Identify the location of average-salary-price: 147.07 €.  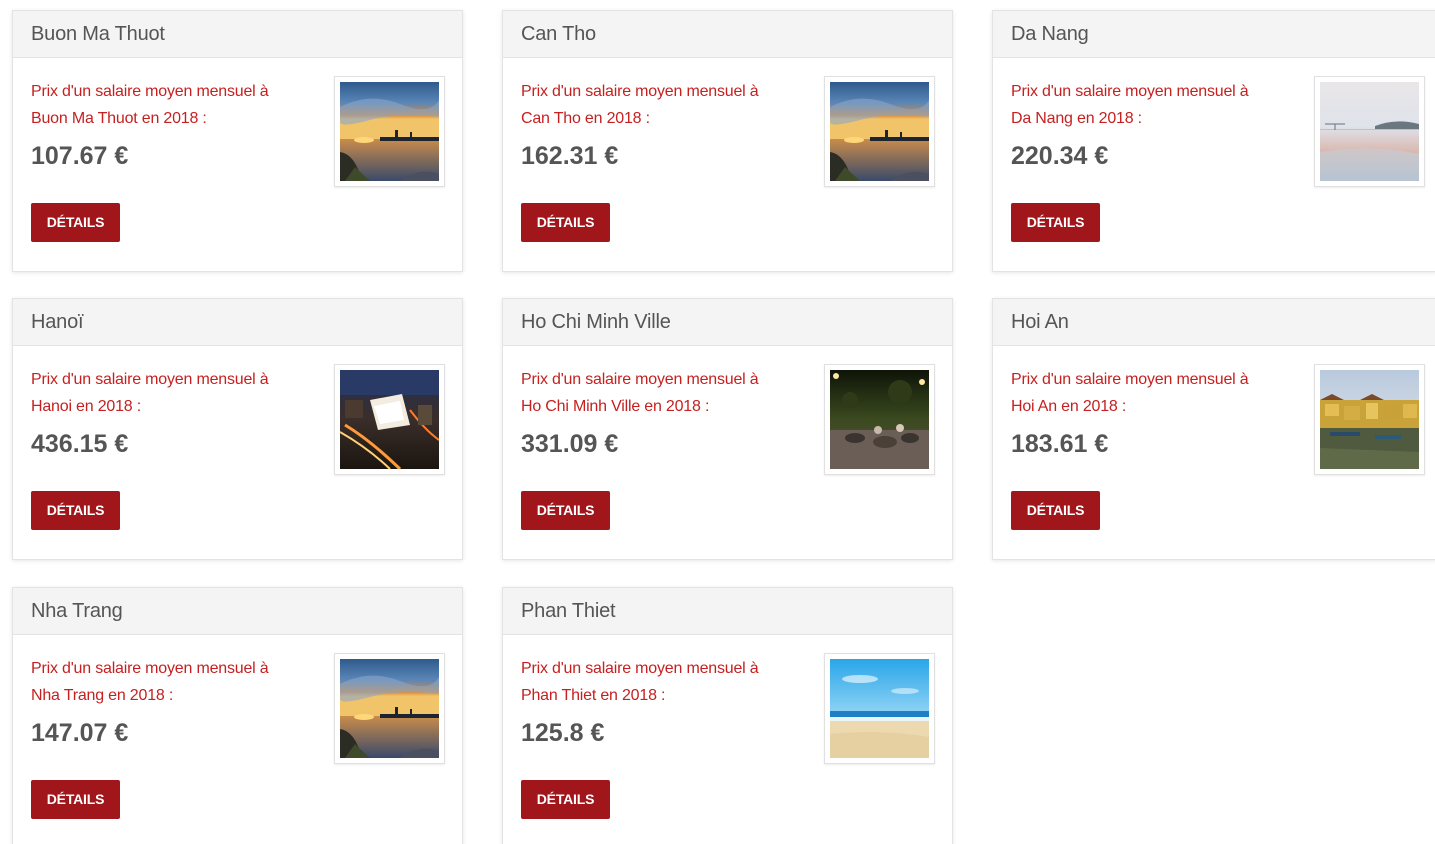
(80, 733).